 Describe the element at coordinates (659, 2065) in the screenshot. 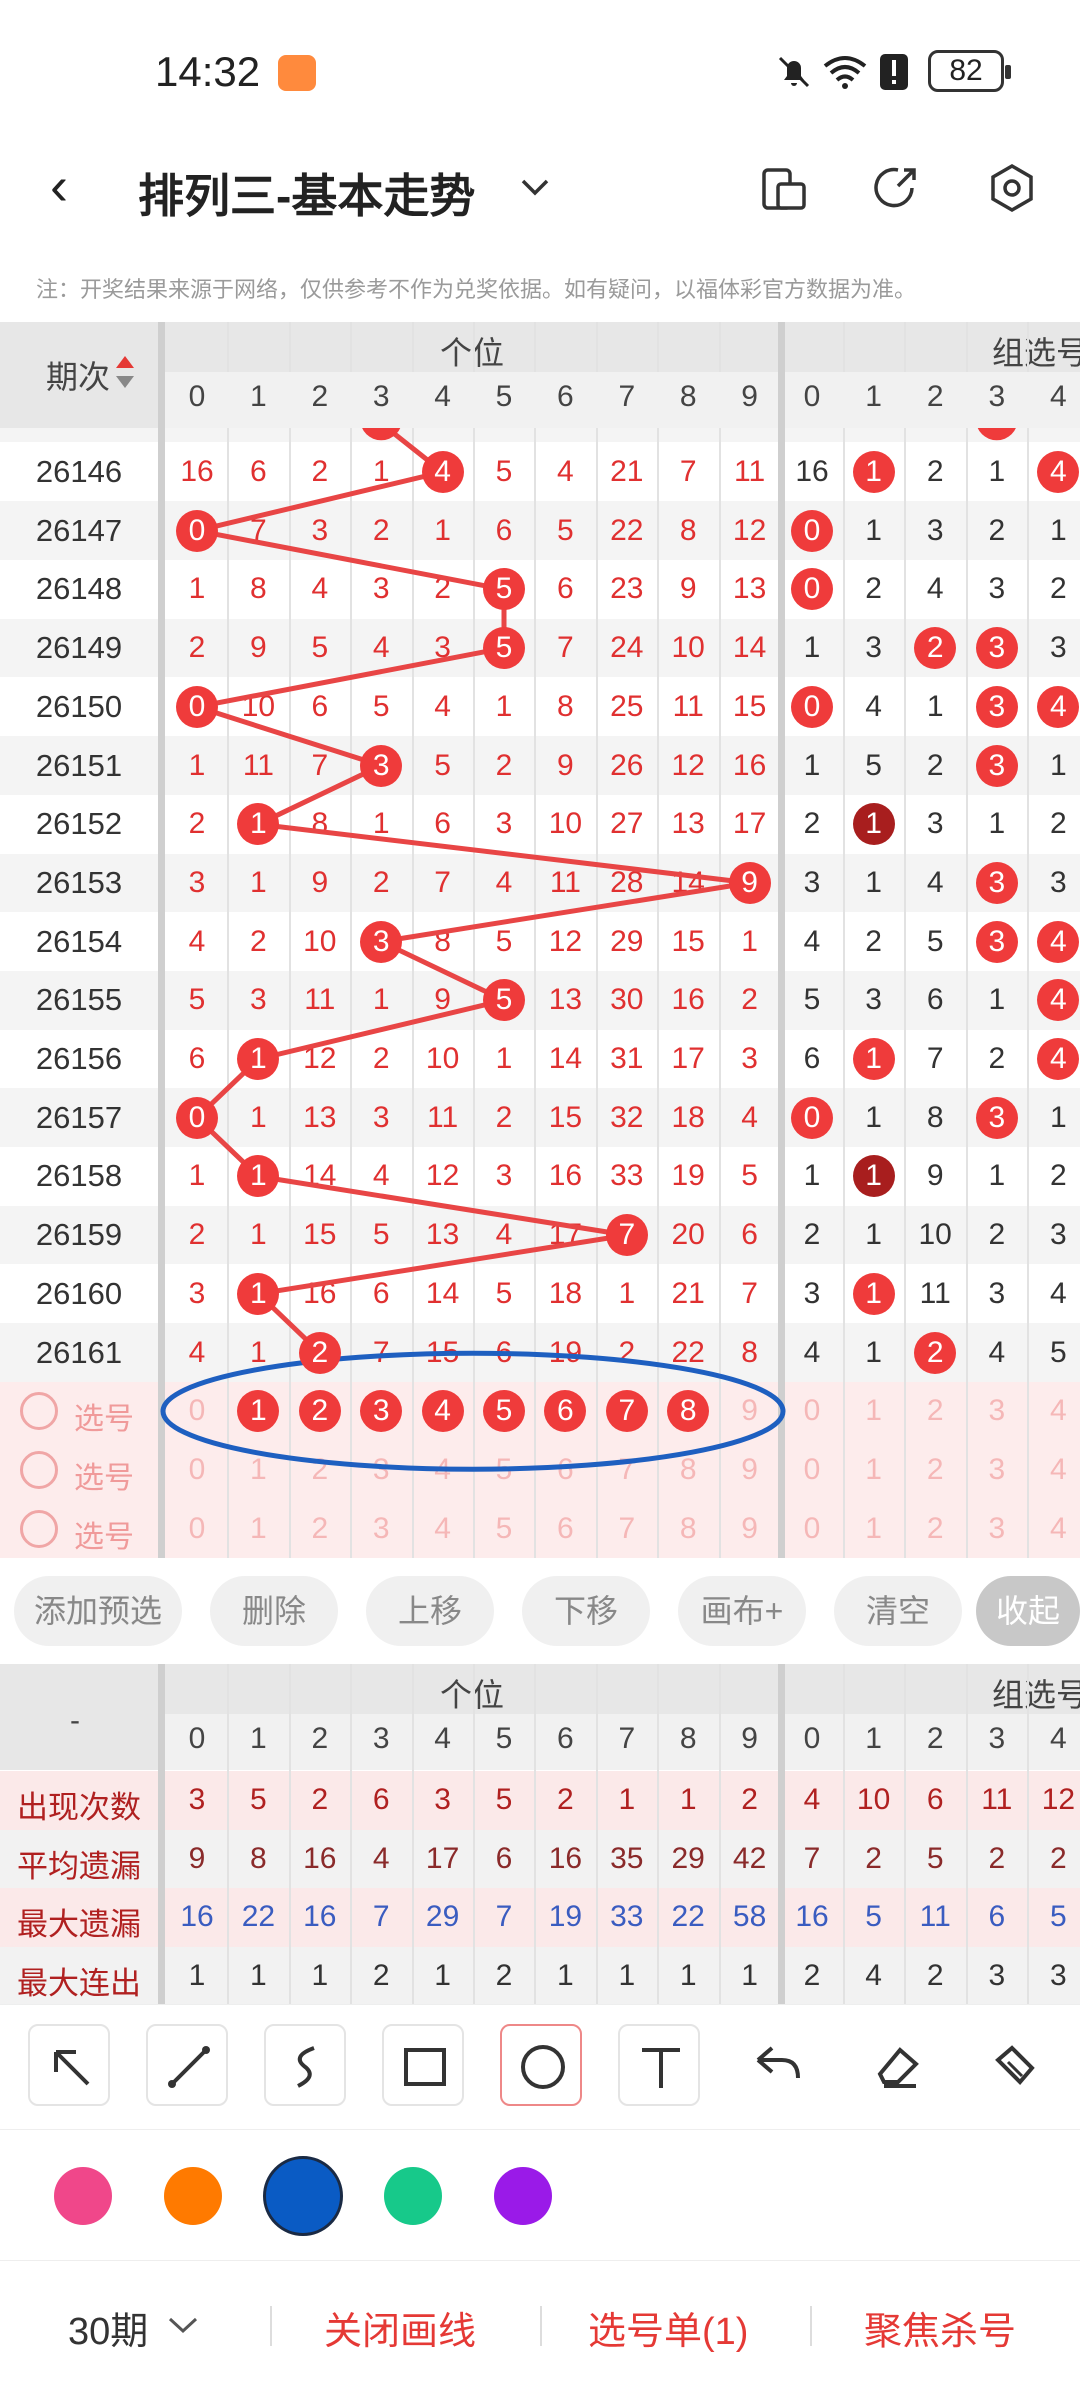

I see `text-tool-icon` at that location.